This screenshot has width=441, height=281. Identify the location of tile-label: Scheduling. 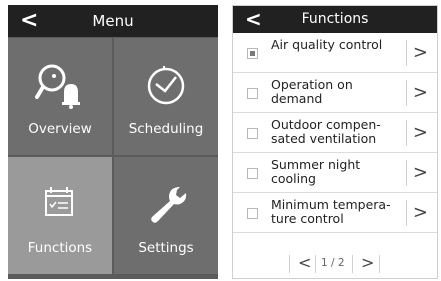
(166, 129).